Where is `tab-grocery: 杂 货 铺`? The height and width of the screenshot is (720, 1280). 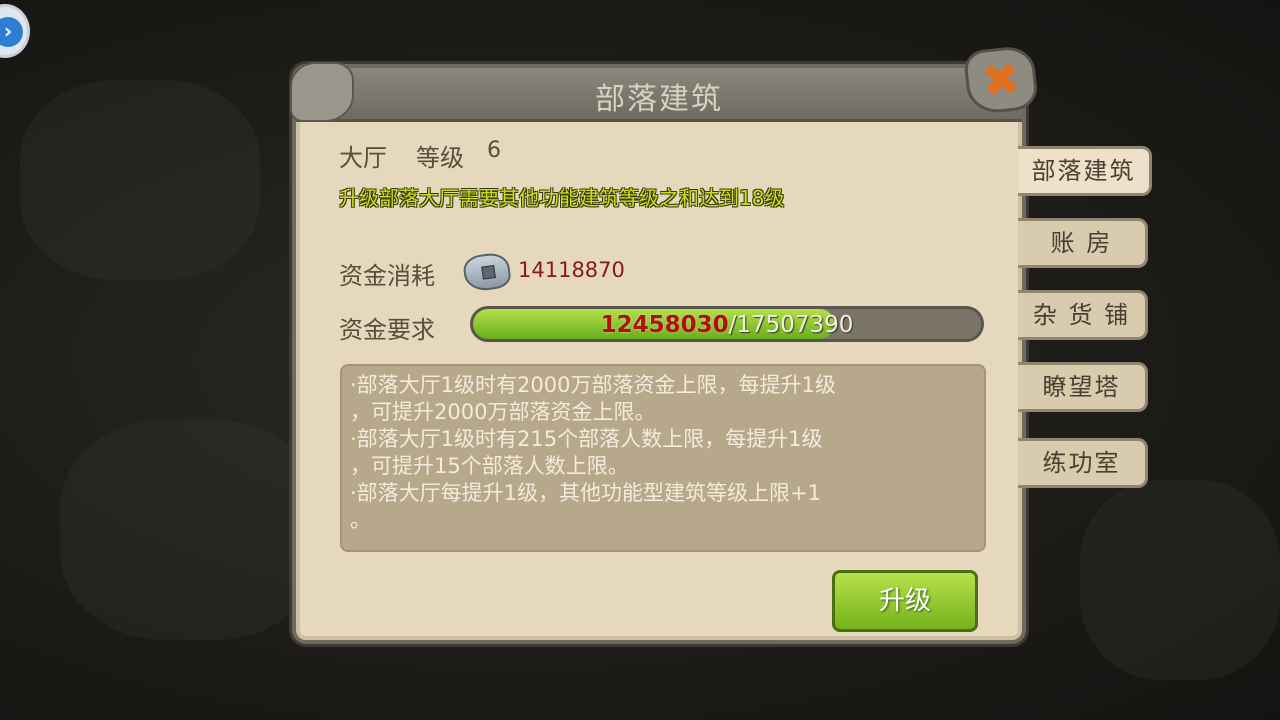 tab-grocery: 杂 货 铺 is located at coordinates (1083, 315).